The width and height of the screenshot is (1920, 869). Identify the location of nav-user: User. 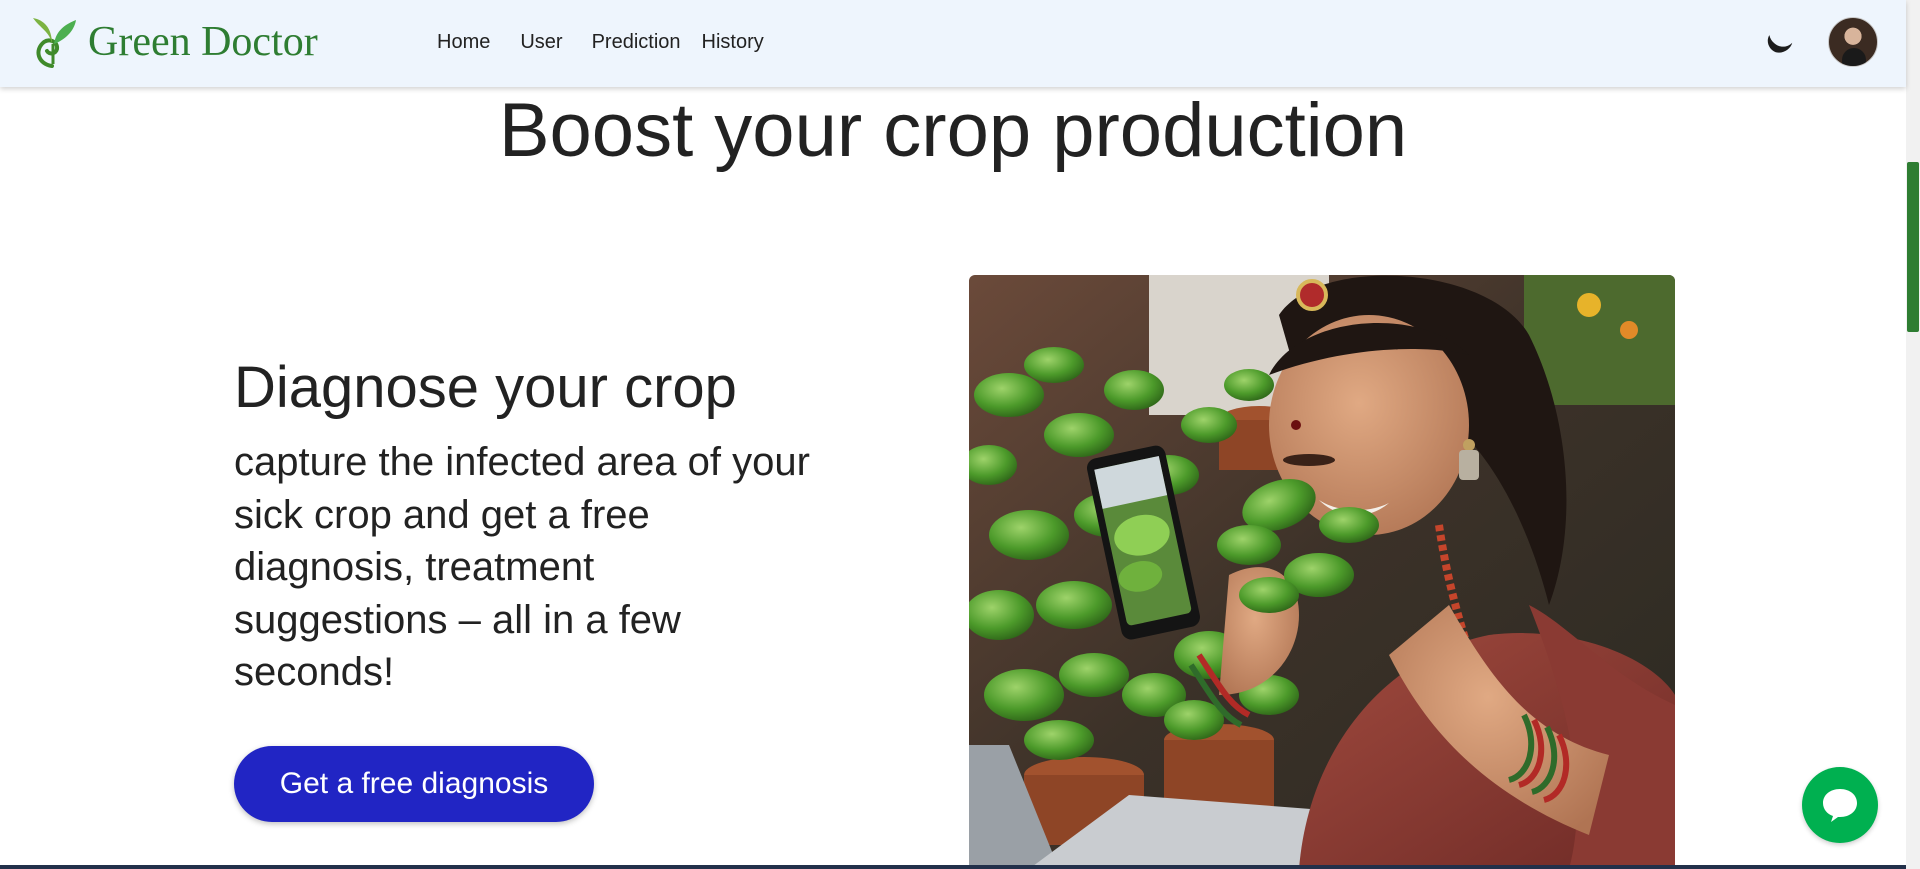
(541, 42).